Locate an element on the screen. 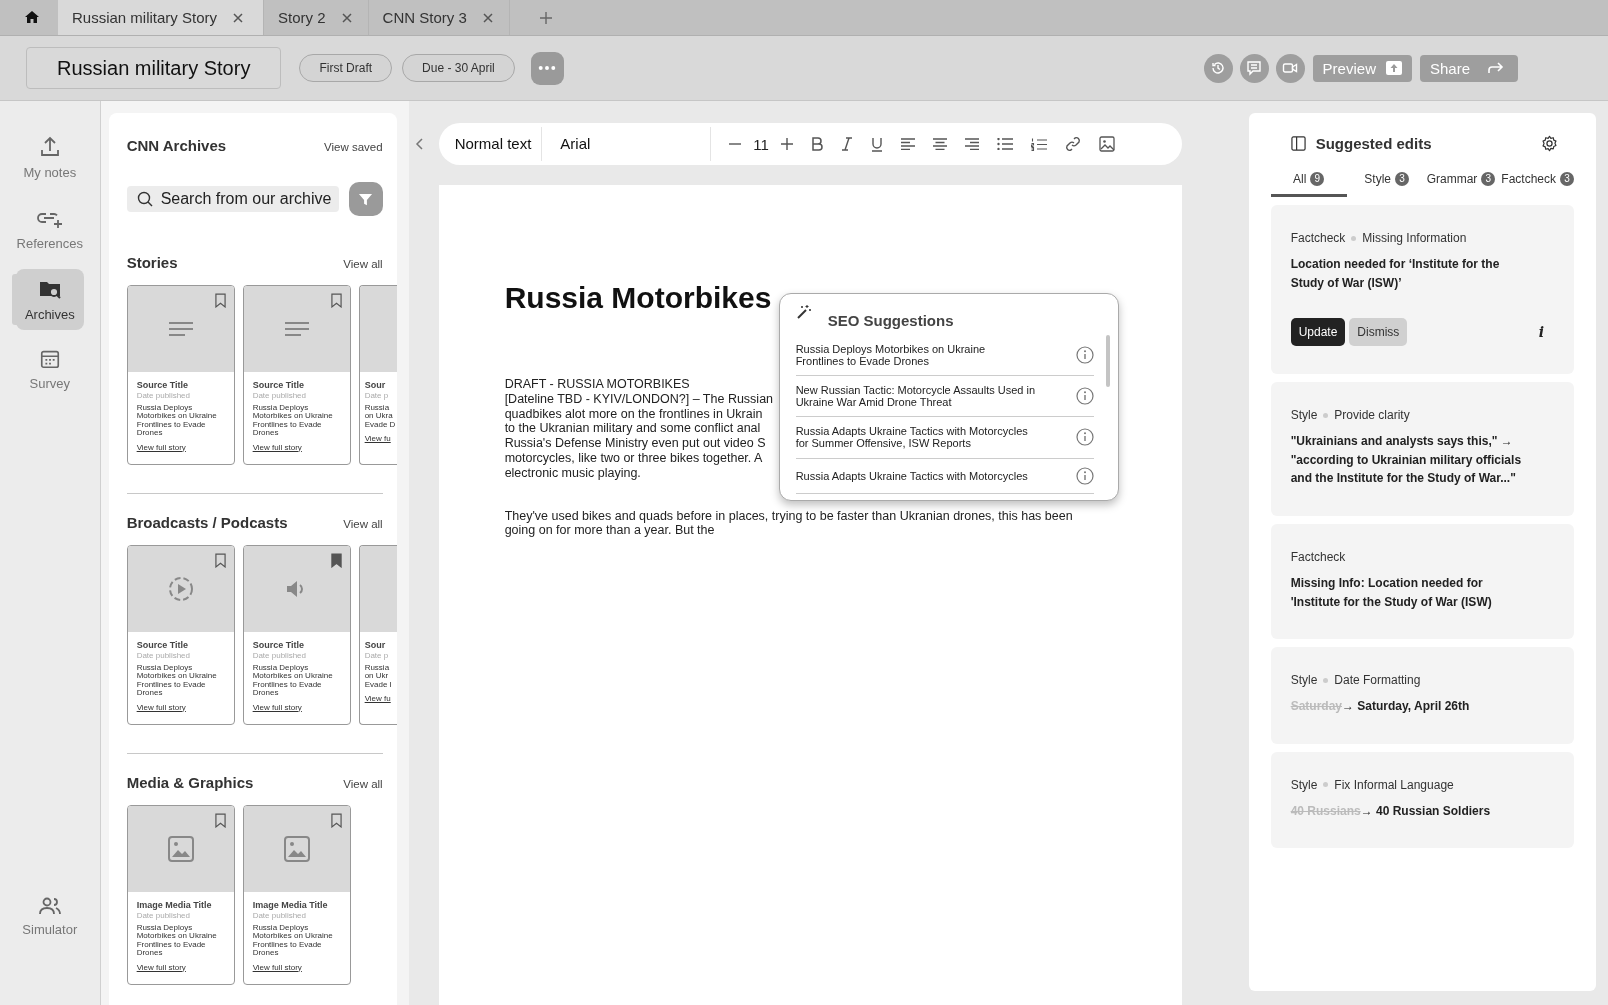  card-date: Date p is located at coordinates (377, 395).